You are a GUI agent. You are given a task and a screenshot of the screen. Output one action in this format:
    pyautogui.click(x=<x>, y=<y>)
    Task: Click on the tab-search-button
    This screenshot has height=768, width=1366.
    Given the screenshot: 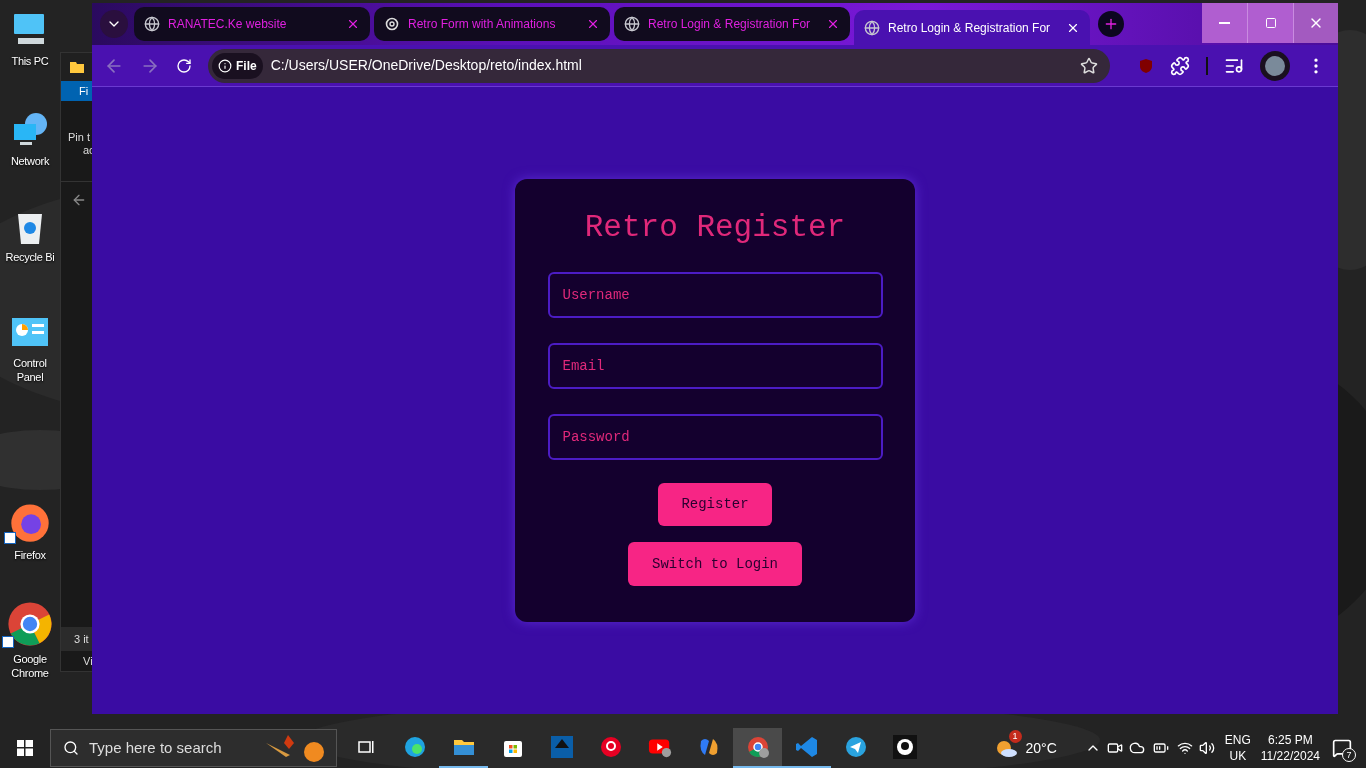 What is the action you would take?
    pyautogui.click(x=114, y=24)
    